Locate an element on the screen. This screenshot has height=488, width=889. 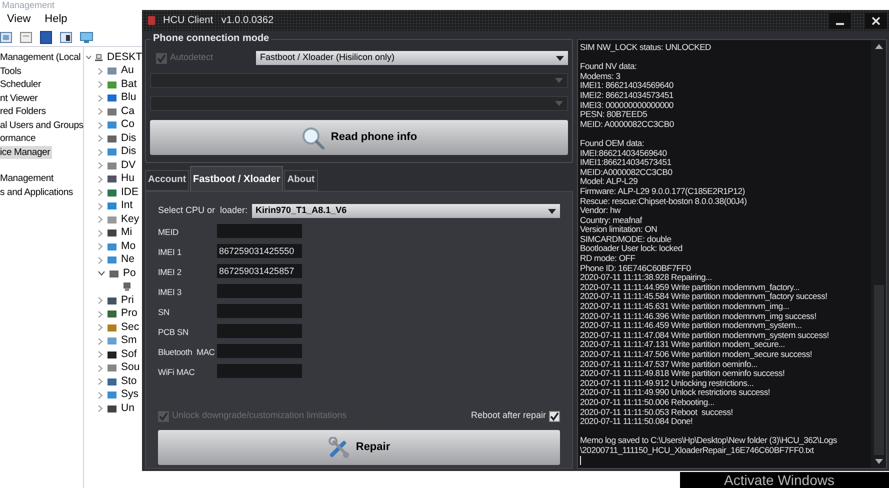
tree-item: ormance is located at coordinates (19, 139).